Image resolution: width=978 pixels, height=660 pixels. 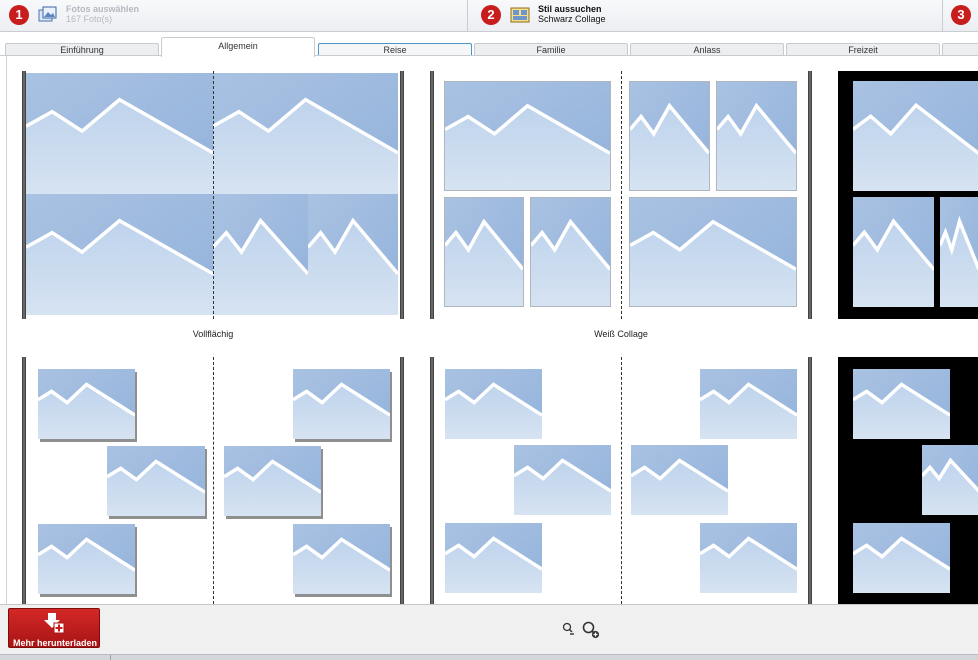 I want to click on step-number: 3, so click(x=961, y=15).